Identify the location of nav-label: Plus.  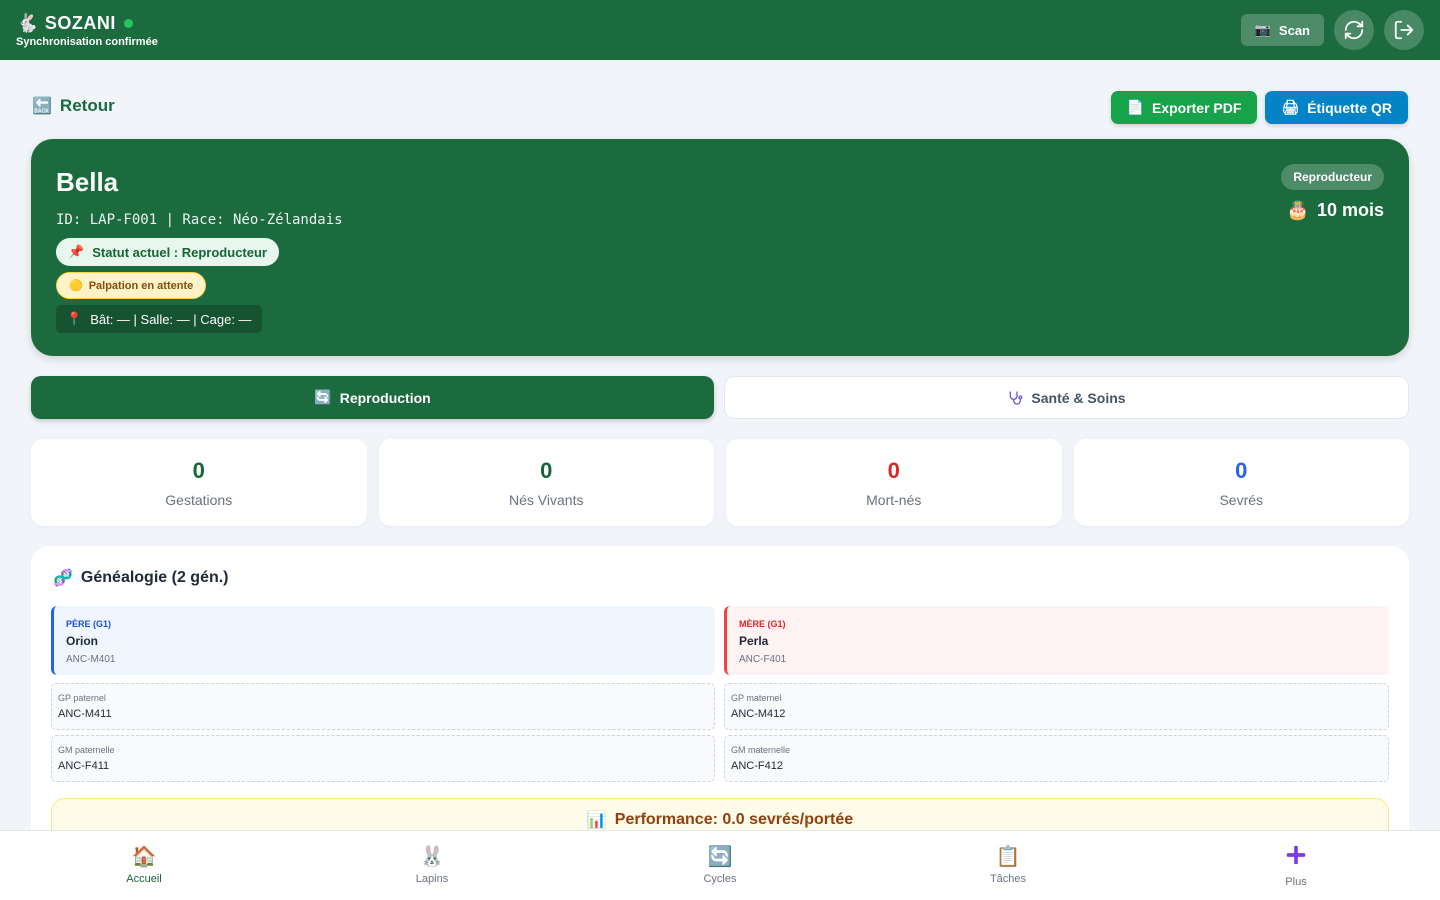
(1296, 881).